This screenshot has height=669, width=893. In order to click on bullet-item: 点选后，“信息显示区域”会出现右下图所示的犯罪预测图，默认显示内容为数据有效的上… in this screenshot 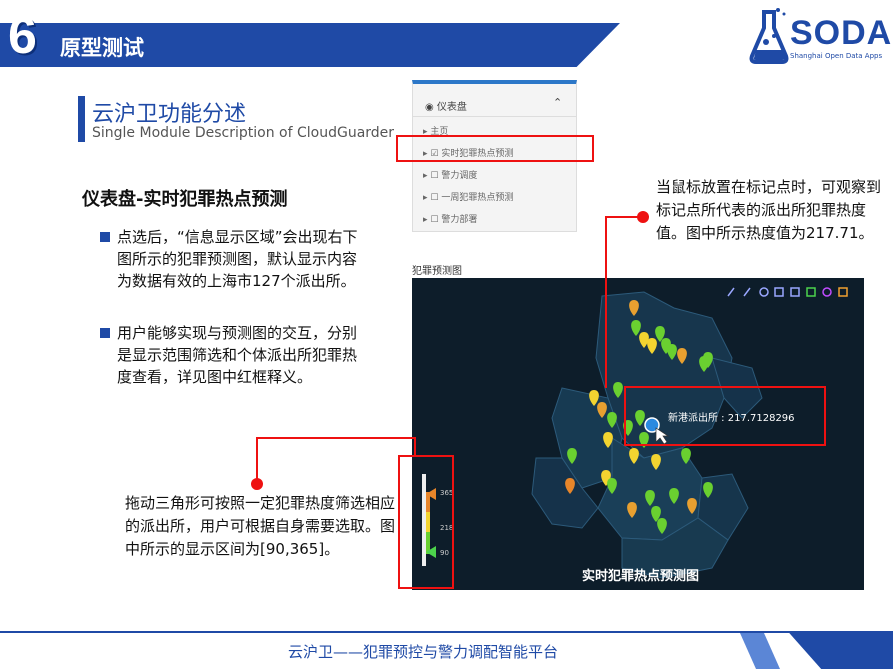, I will do `click(235, 259)`.